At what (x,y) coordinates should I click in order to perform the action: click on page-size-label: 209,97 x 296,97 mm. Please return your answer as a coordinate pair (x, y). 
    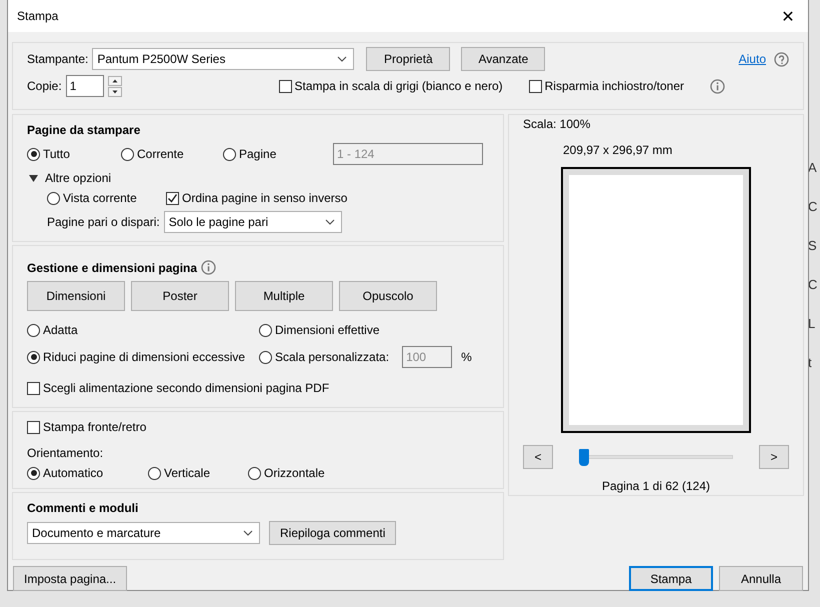
    Looking at the image, I should click on (618, 150).